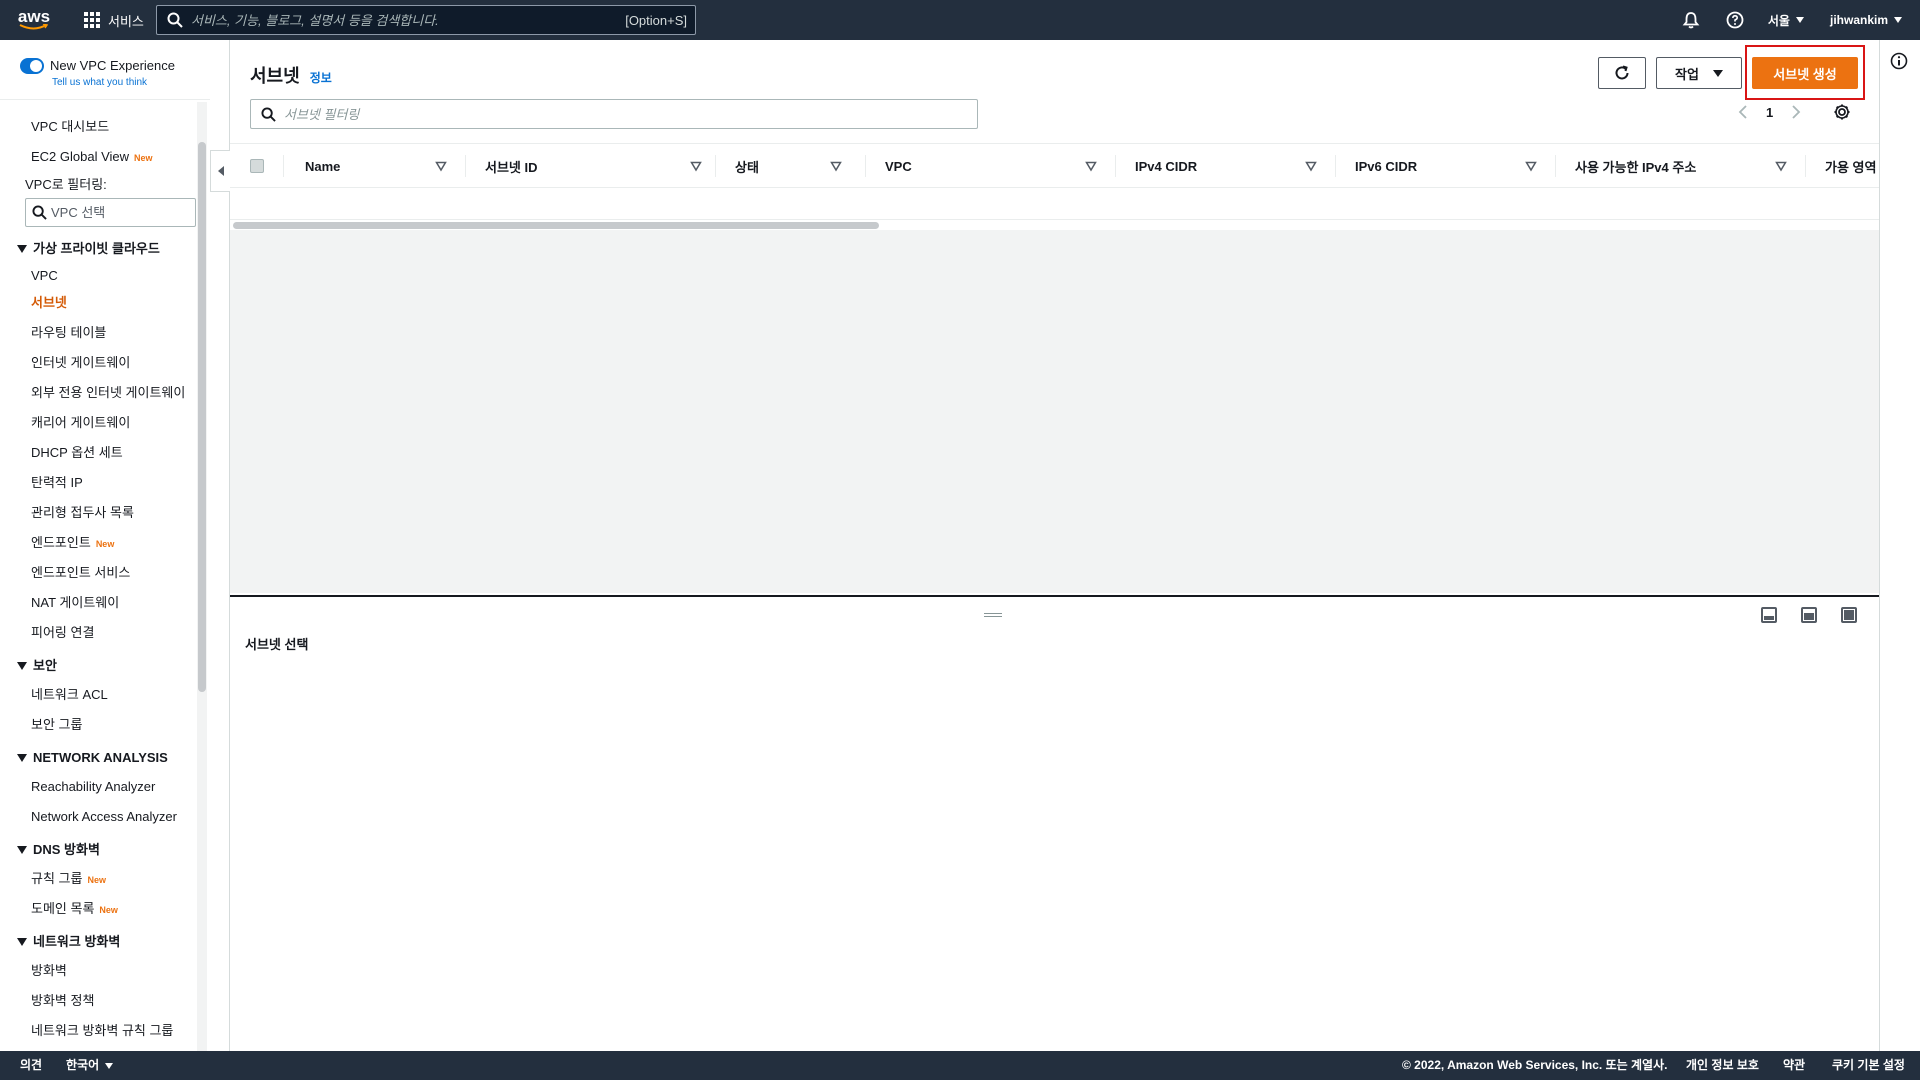 The image size is (1920, 1080). I want to click on bell-icon, so click(1691, 20).